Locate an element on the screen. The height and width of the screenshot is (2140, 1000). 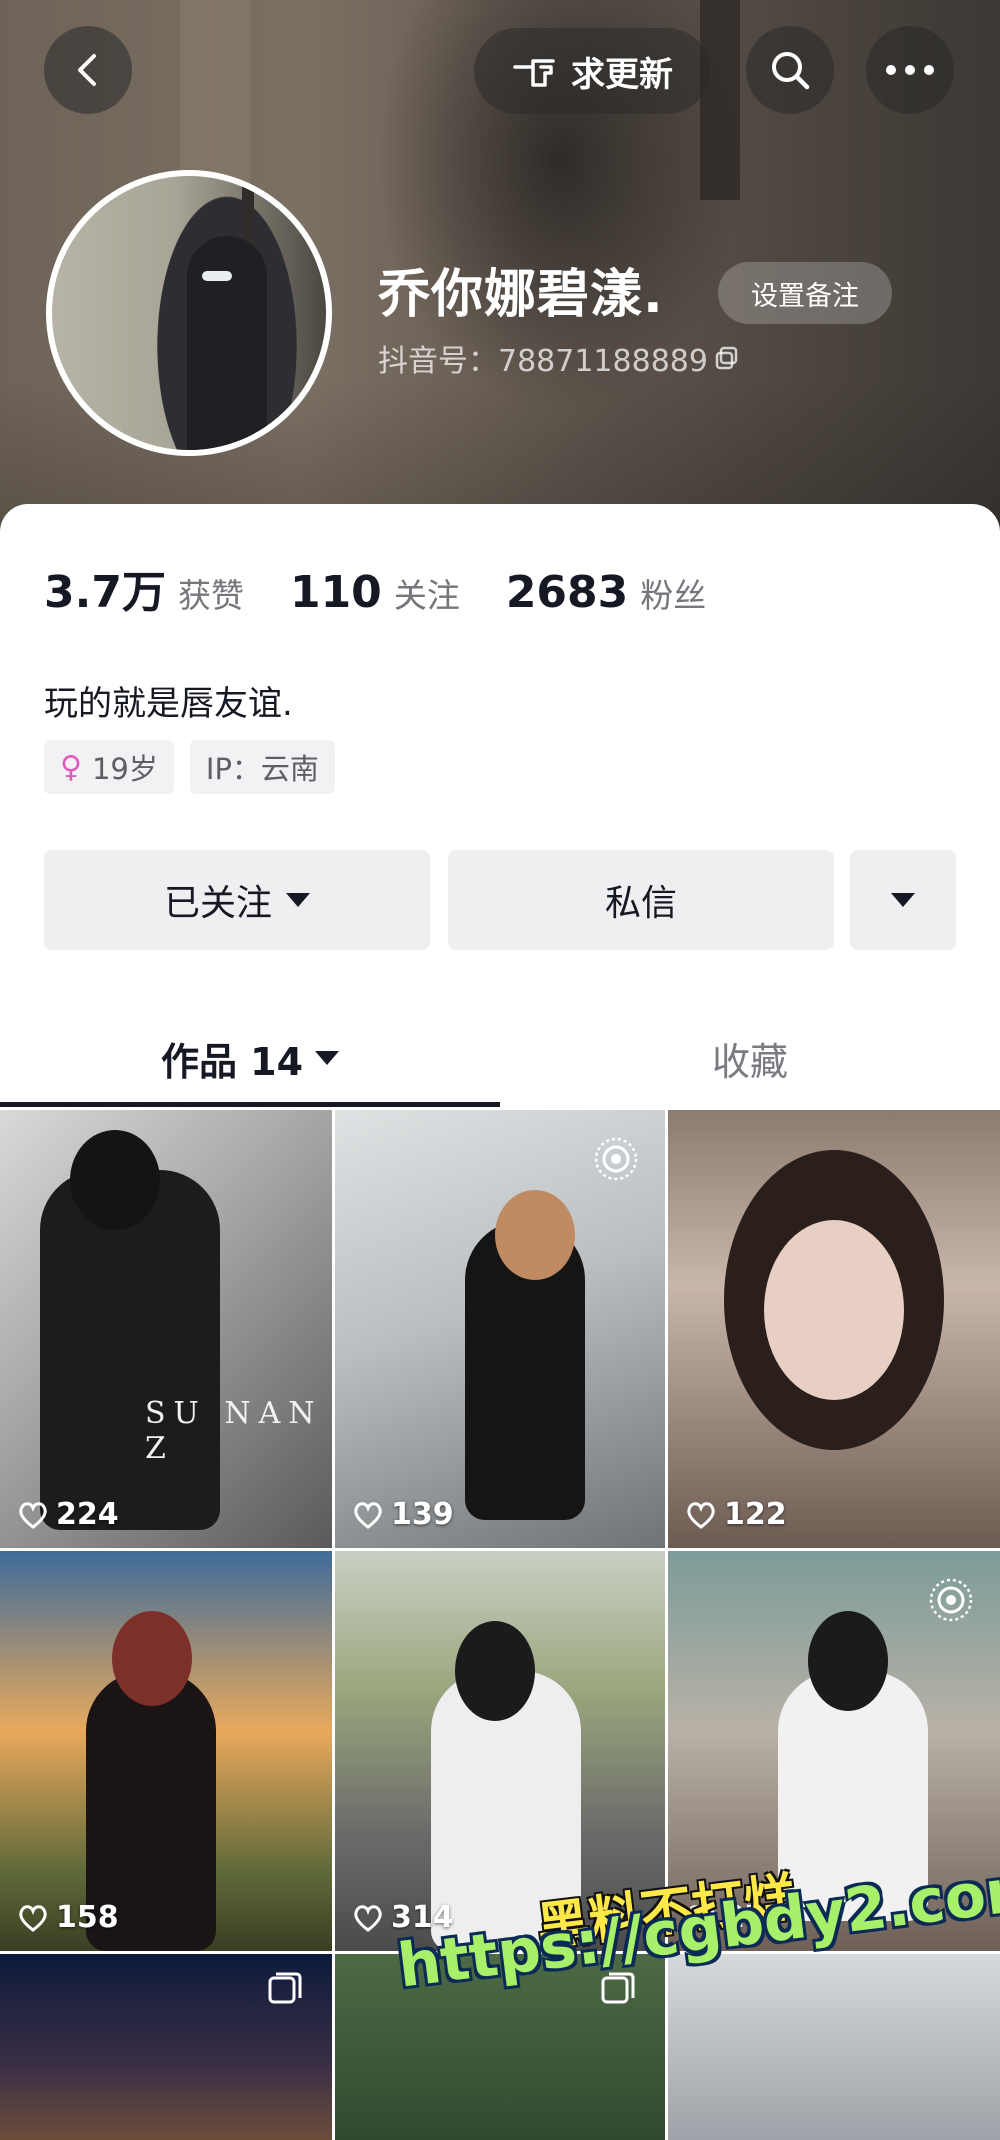
stat-likes-label: 获赞 is located at coordinates (210, 595).